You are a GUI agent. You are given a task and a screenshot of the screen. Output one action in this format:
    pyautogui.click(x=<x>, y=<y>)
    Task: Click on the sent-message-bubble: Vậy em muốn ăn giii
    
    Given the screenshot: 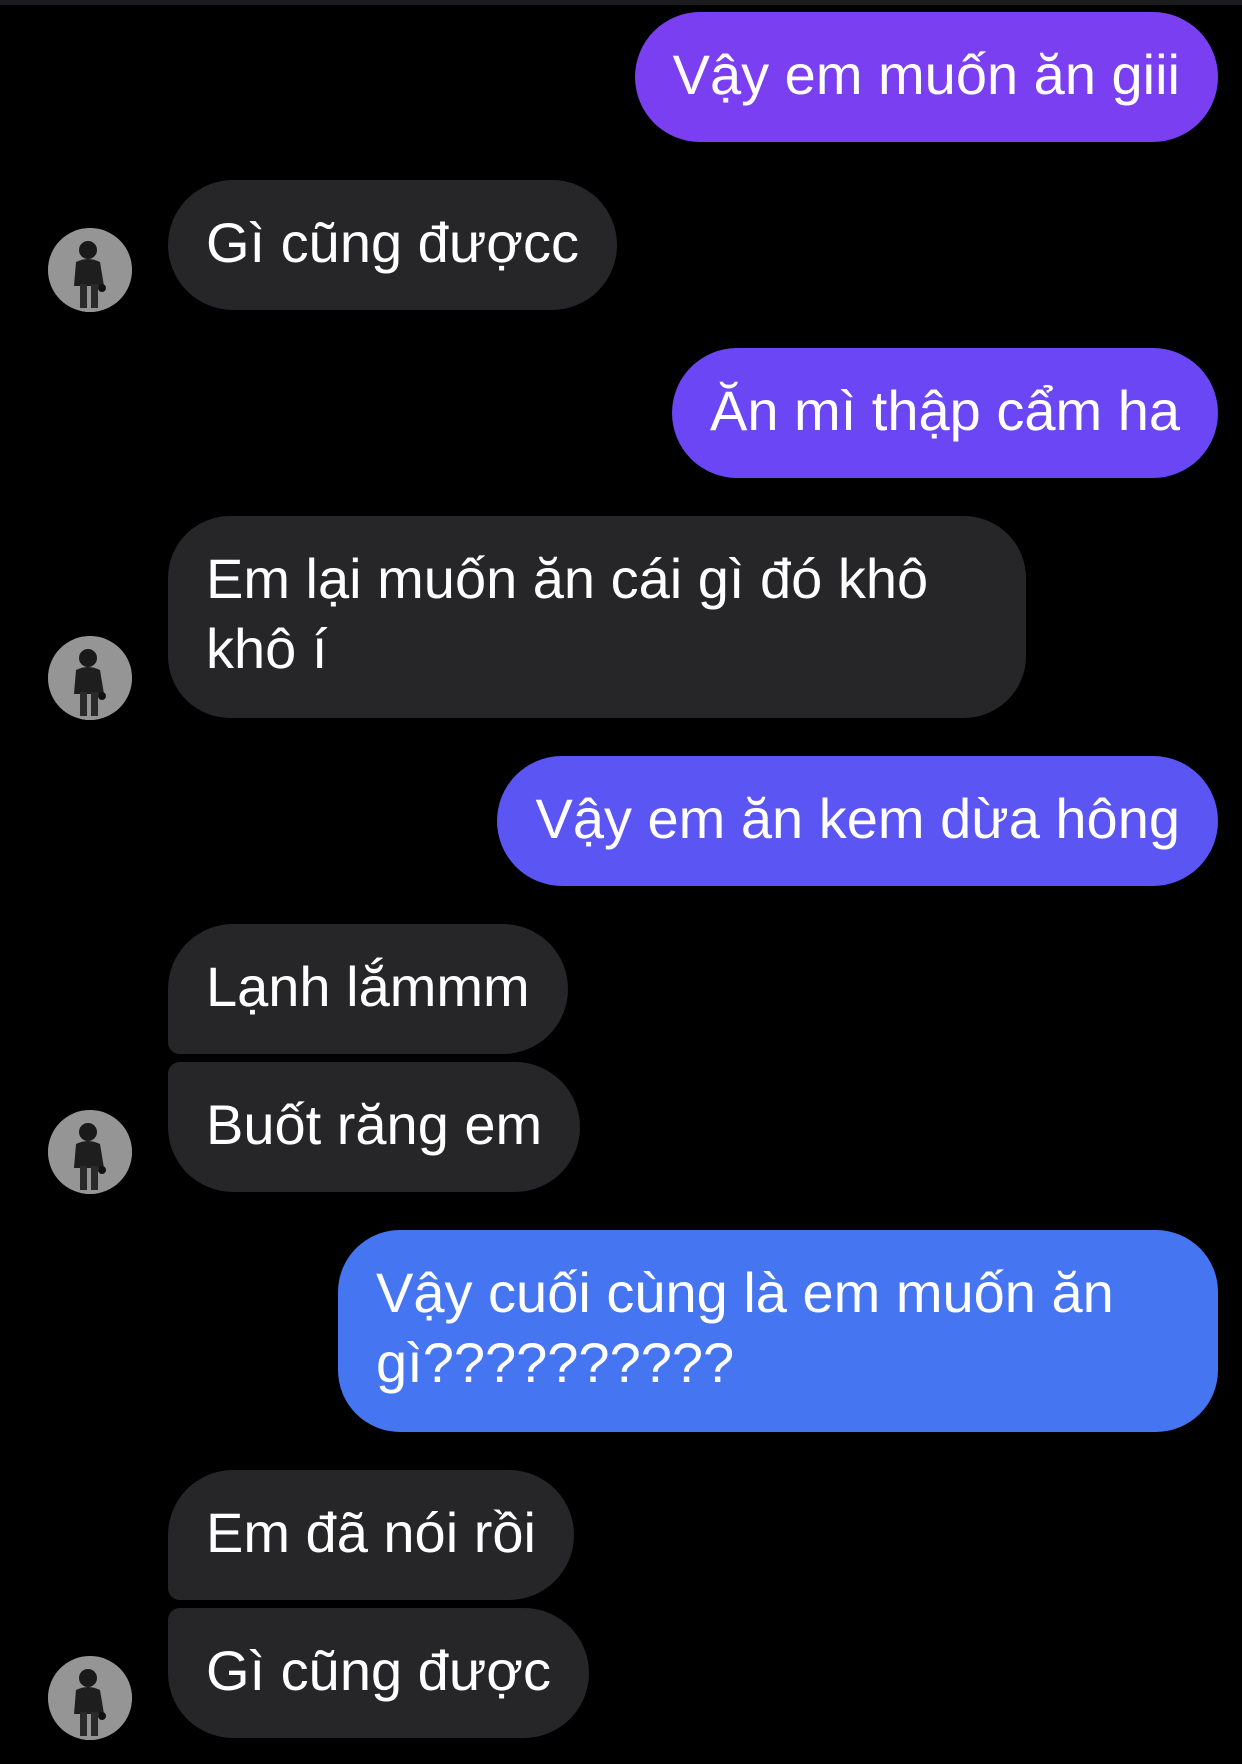 What is the action you would take?
    pyautogui.click(x=926, y=77)
    